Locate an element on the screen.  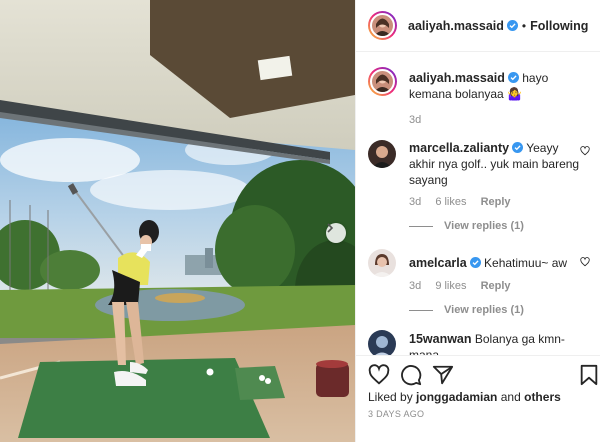
comment-text: Kehatimuu~ aw is located at coordinates (526, 263).